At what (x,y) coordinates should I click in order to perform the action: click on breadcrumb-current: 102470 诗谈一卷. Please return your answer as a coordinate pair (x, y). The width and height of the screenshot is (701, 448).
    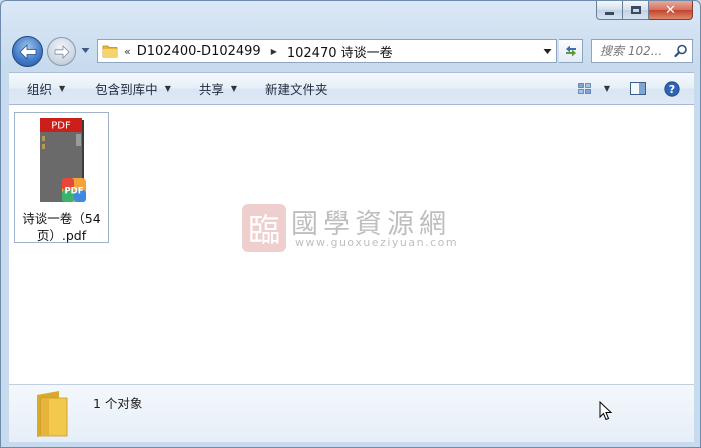
    Looking at the image, I should click on (340, 51).